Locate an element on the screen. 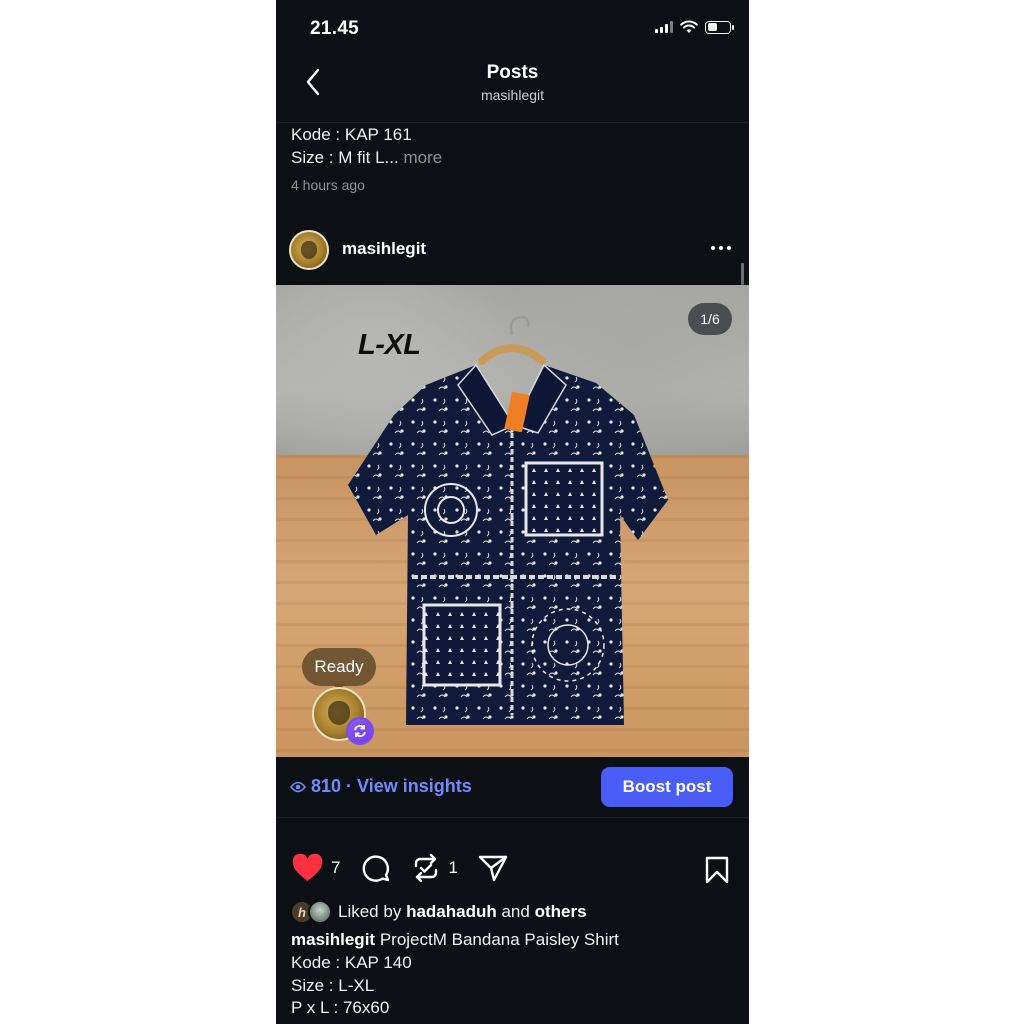 Image resolution: width=1024 pixels, height=1024 pixels. liked-by-text: Liked by hadahaduh and others is located at coordinates (462, 912).